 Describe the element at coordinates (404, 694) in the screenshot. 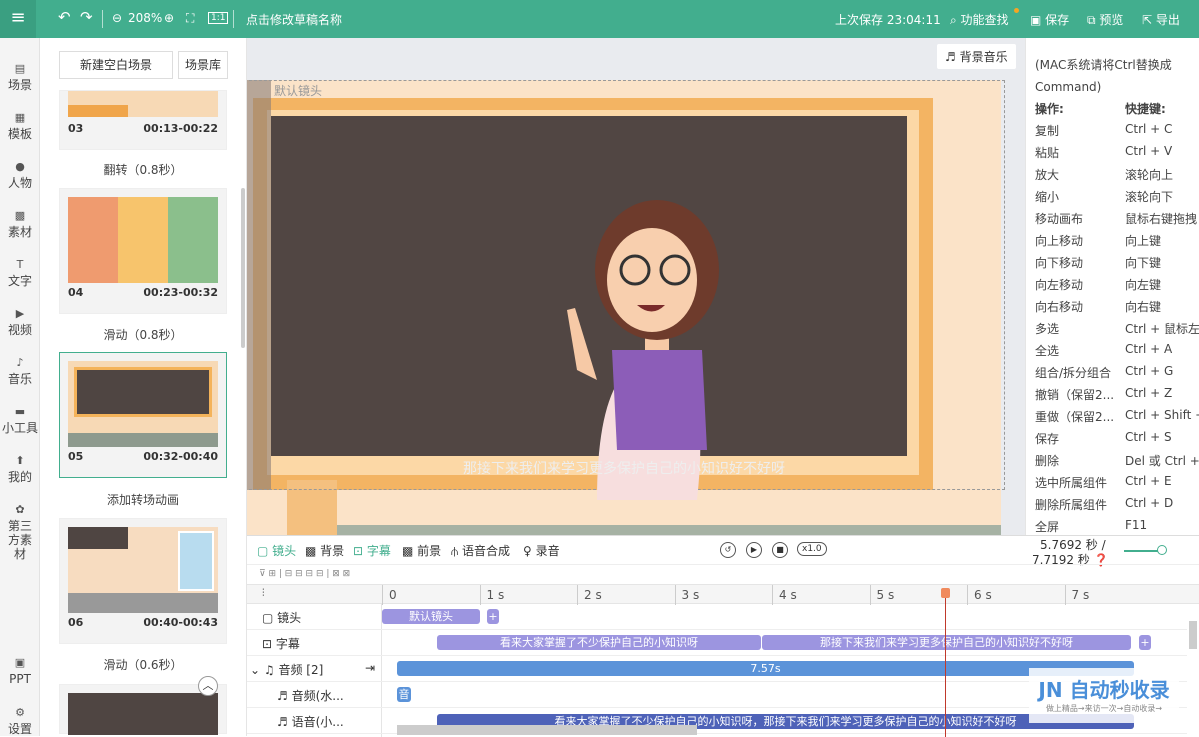

I see `audio-water-clip: 音` at that location.